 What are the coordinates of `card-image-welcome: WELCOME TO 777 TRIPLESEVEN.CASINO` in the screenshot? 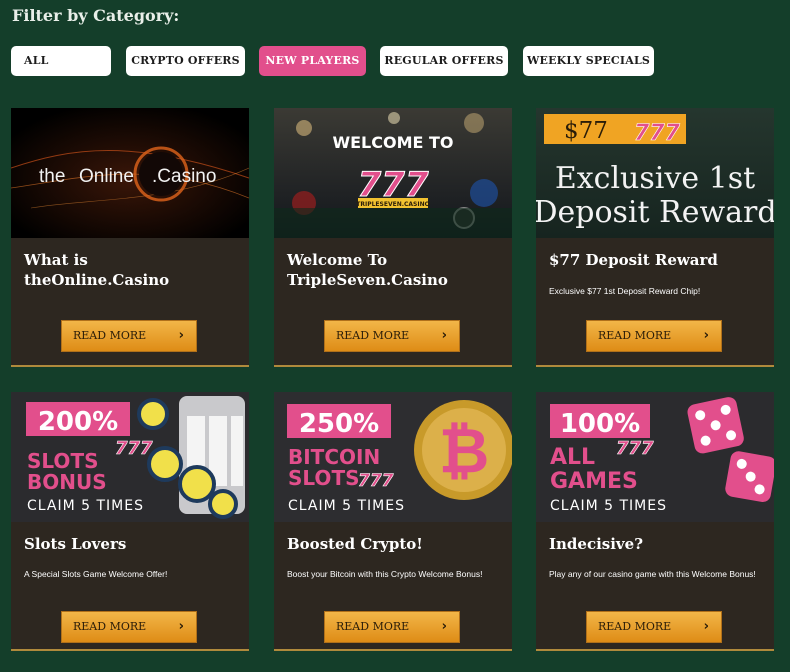 It's located at (393, 173).